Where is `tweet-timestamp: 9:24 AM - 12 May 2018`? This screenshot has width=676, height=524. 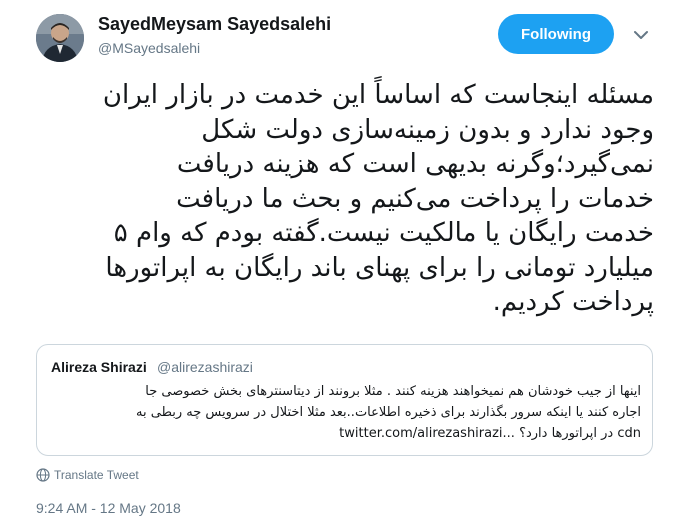
tweet-timestamp: 9:24 AM - 12 May 2018 is located at coordinates (108, 508).